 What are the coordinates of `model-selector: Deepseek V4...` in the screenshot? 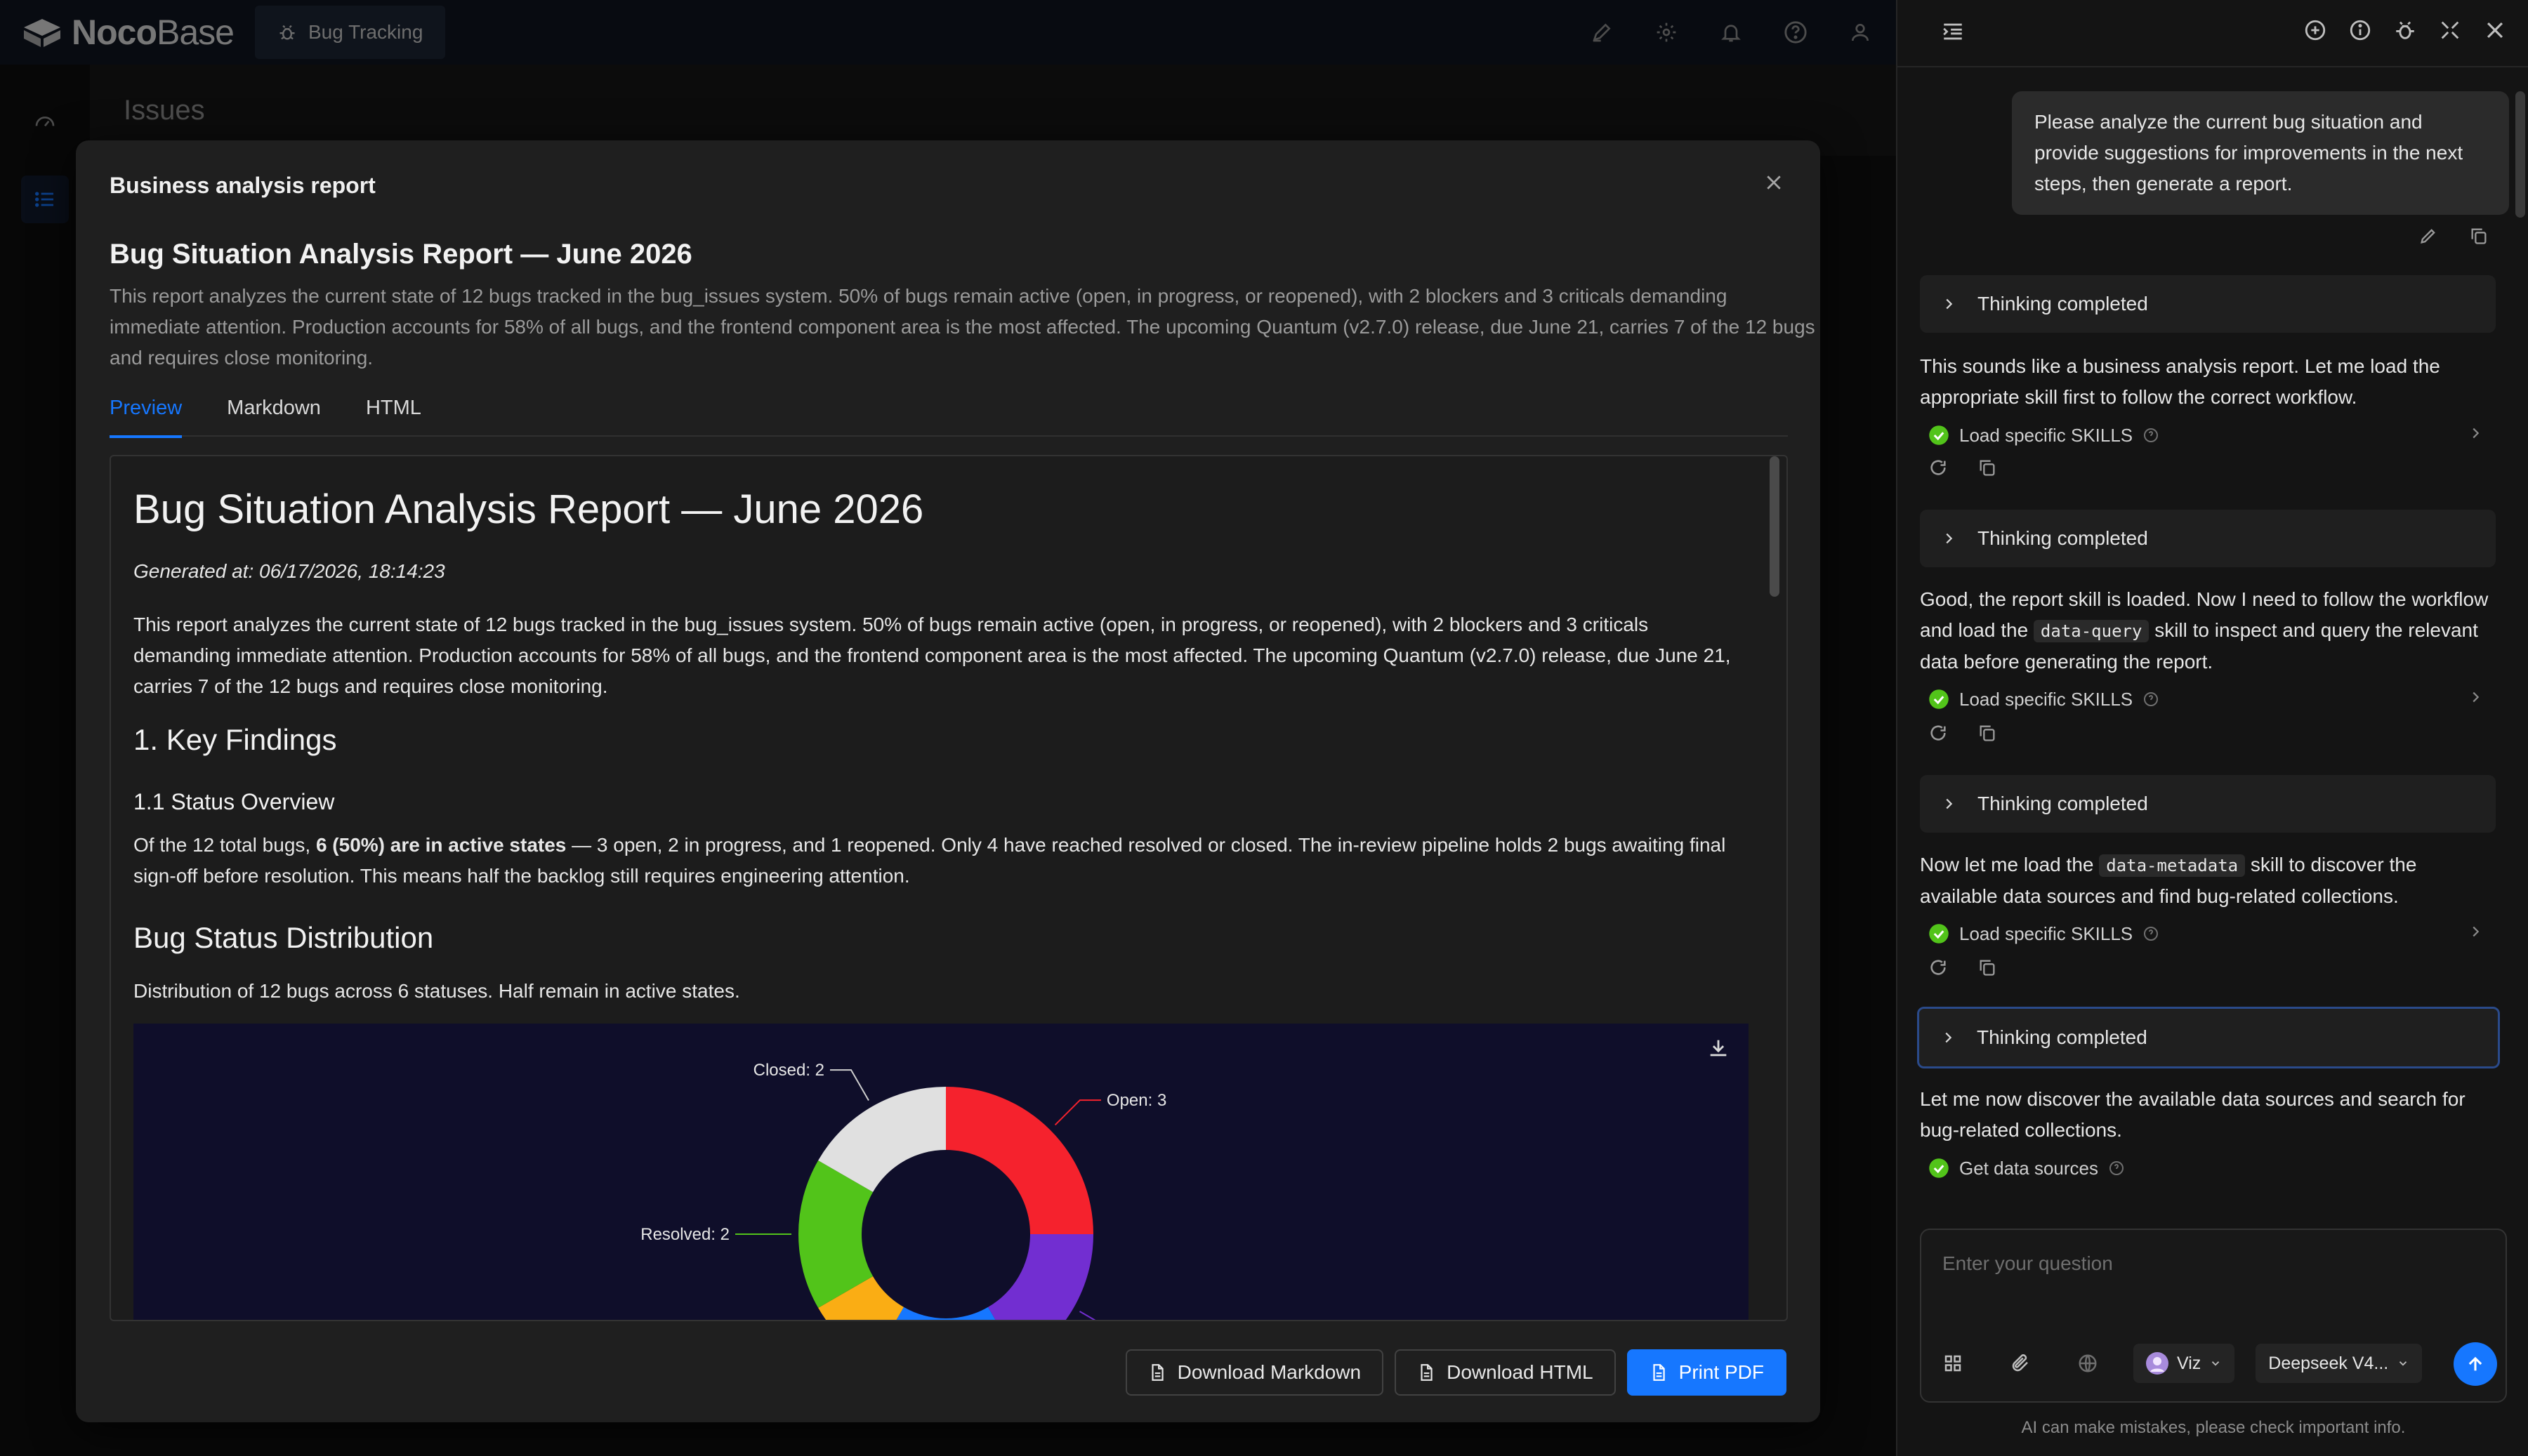 It's located at (2339, 1363).